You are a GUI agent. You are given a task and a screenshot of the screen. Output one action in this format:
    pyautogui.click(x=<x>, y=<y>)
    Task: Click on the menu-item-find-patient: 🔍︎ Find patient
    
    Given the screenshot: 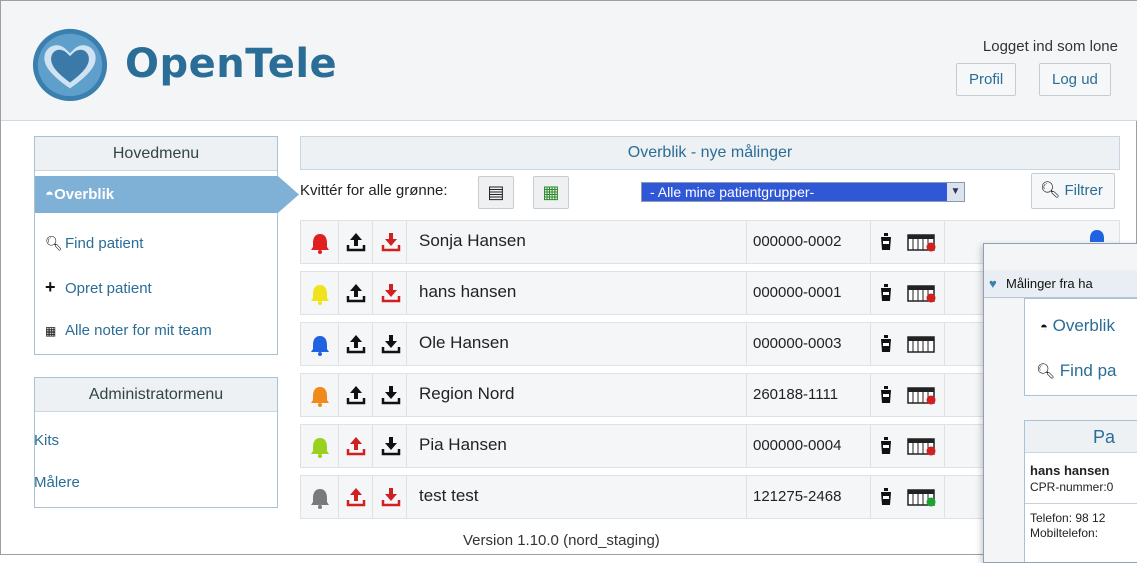 What is the action you would take?
    pyautogui.click(x=89, y=243)
    